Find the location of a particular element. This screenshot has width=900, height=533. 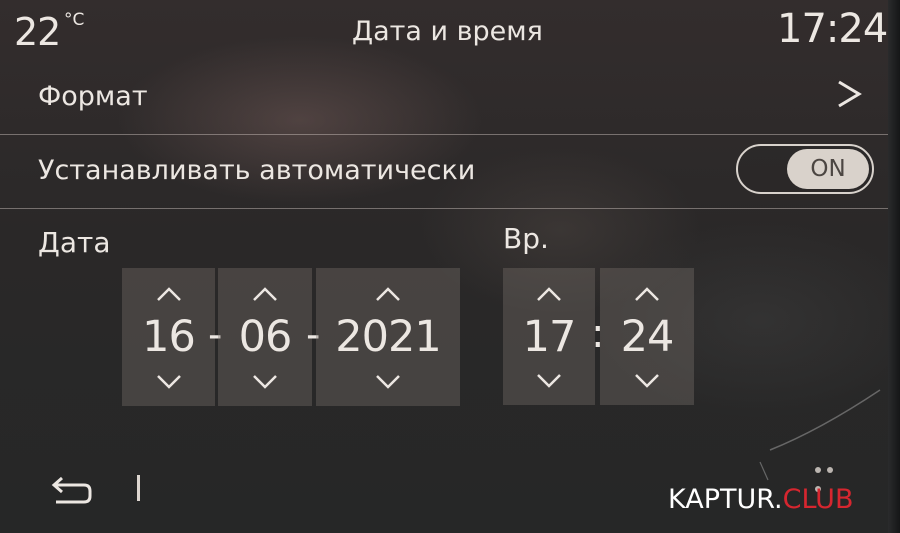

watermark-part1: KAPTUR. is located at coordinates (725, 499).